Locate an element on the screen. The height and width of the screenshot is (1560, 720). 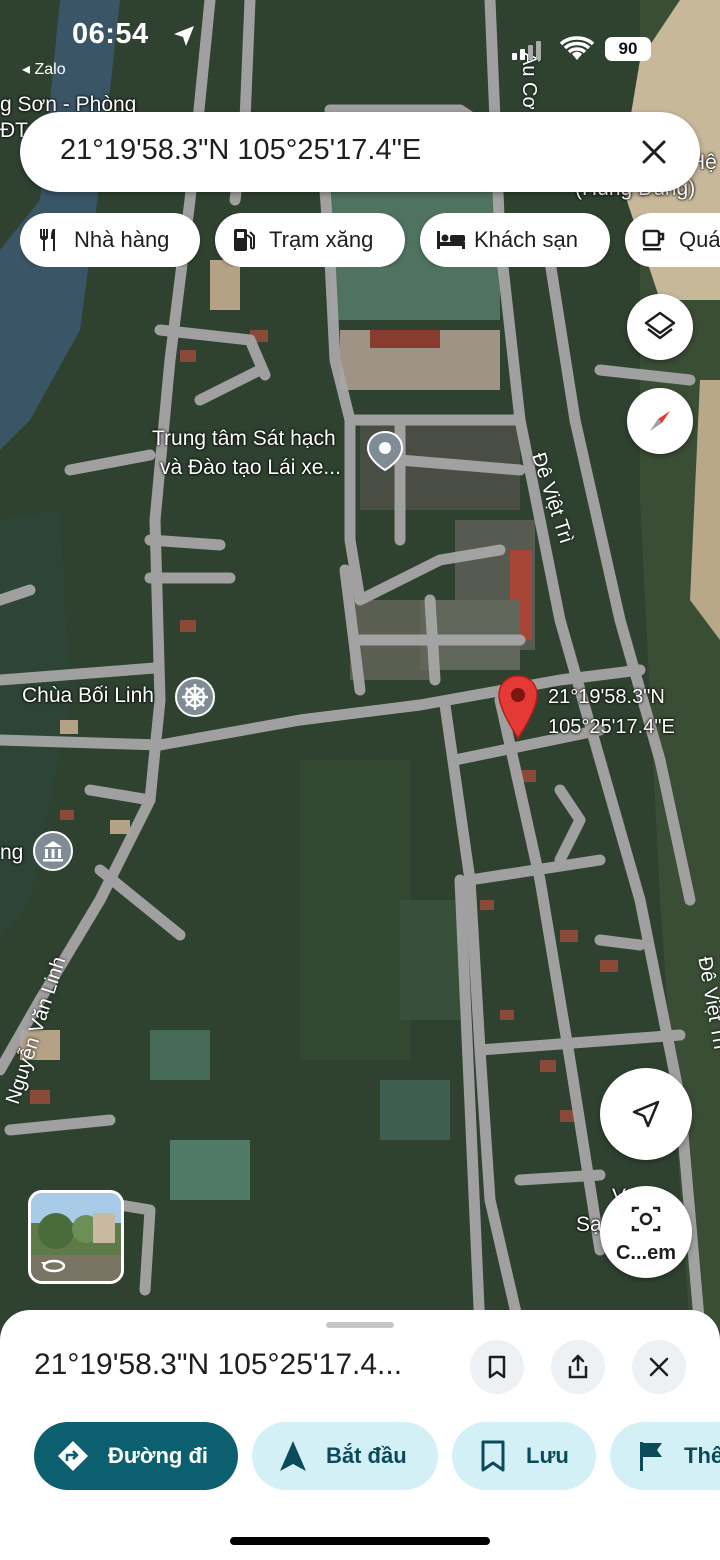
camera-search-icon is located at coordinates (646, 1219).